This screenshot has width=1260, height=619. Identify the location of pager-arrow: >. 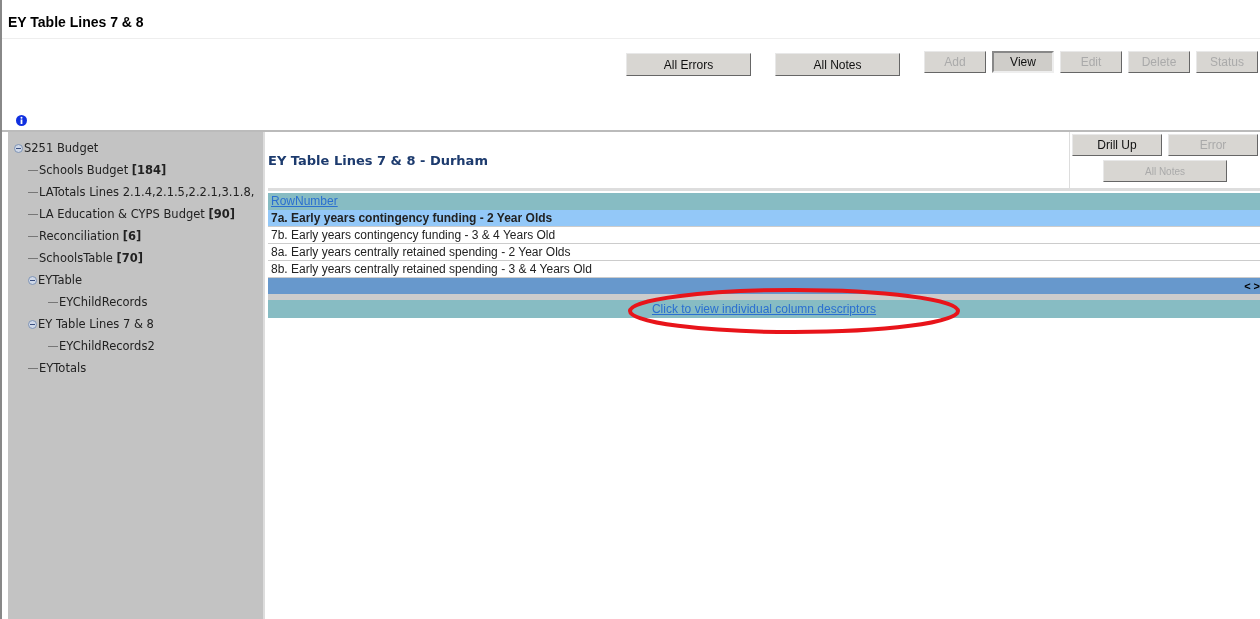
(1256, 286).